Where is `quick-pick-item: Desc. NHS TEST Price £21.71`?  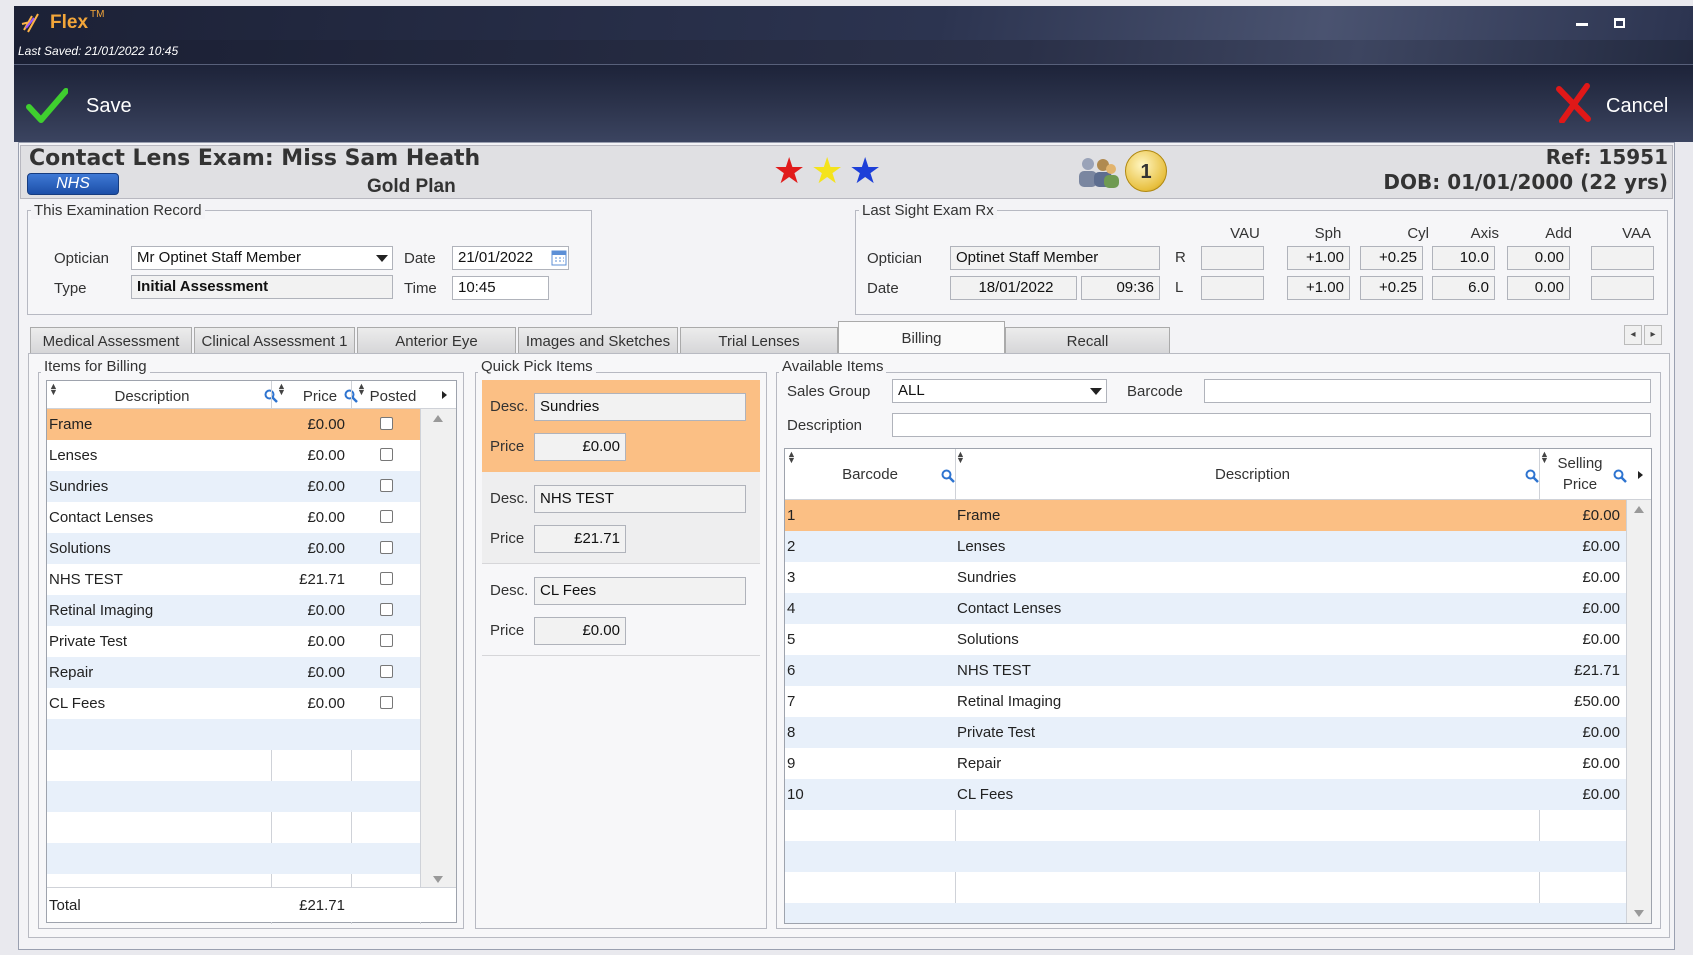
quick-pick-item: Desc. NHS TEST Price £21.71 is located at coordinates (621, 518).